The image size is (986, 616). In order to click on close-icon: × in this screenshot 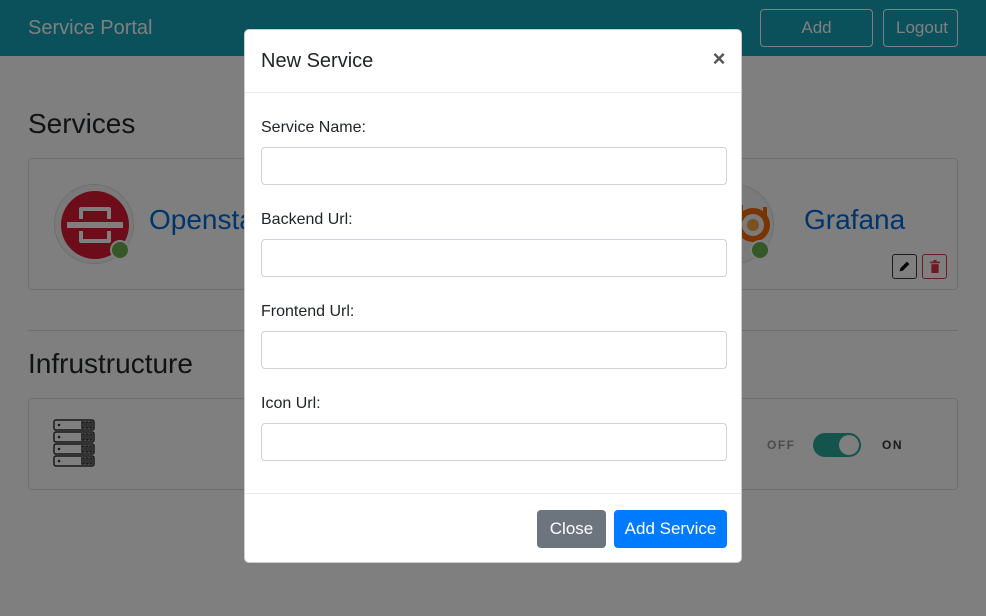, I will do `click(719, 59)`.